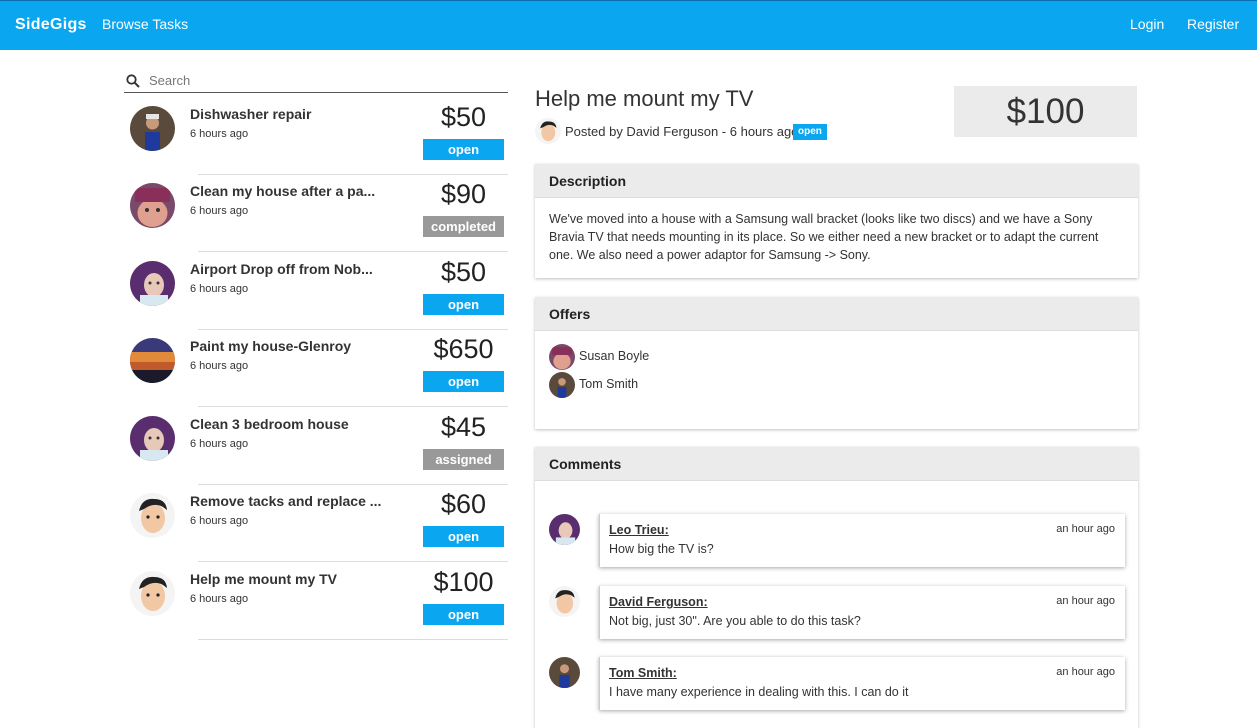 This screenshot has width=1257, height=728. I want to click on search-bar, so click(316, 81).